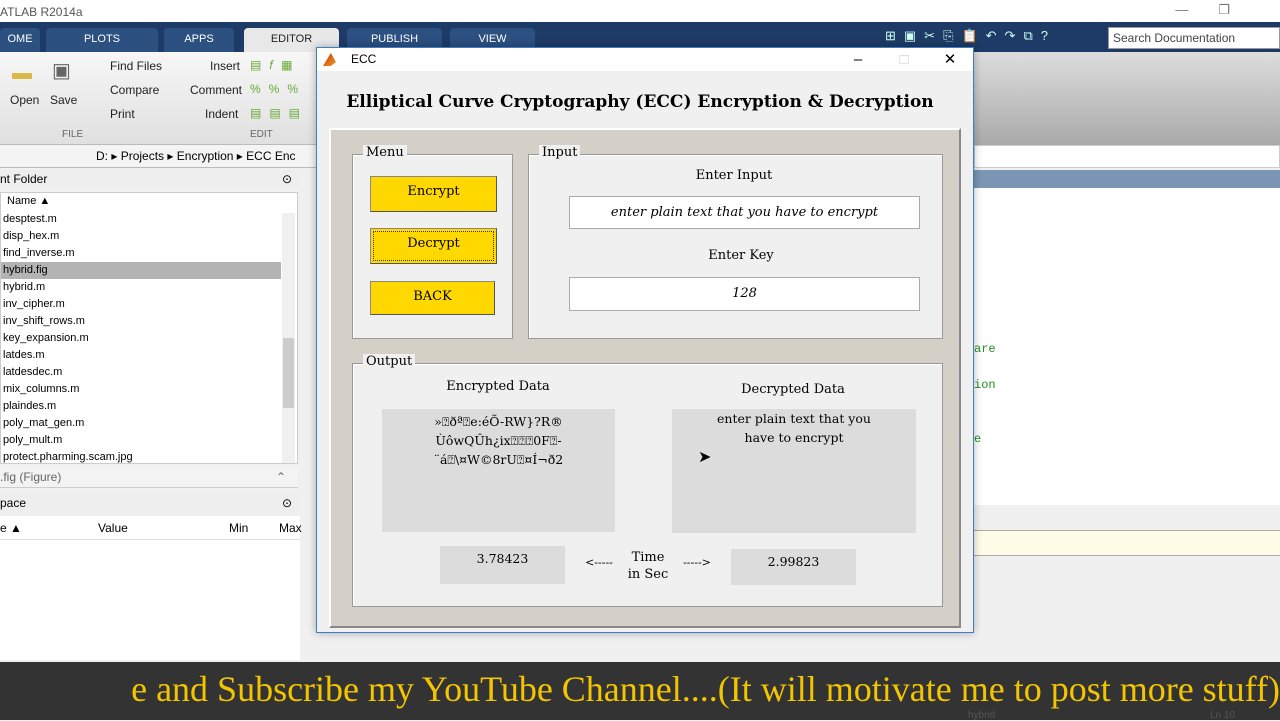 This screenshot has width=1280, height=721. What do you see at coordinates (143, 236) in the screenshot?
I see `file-item: disp_hex.m` at bounding box center [143, 236].